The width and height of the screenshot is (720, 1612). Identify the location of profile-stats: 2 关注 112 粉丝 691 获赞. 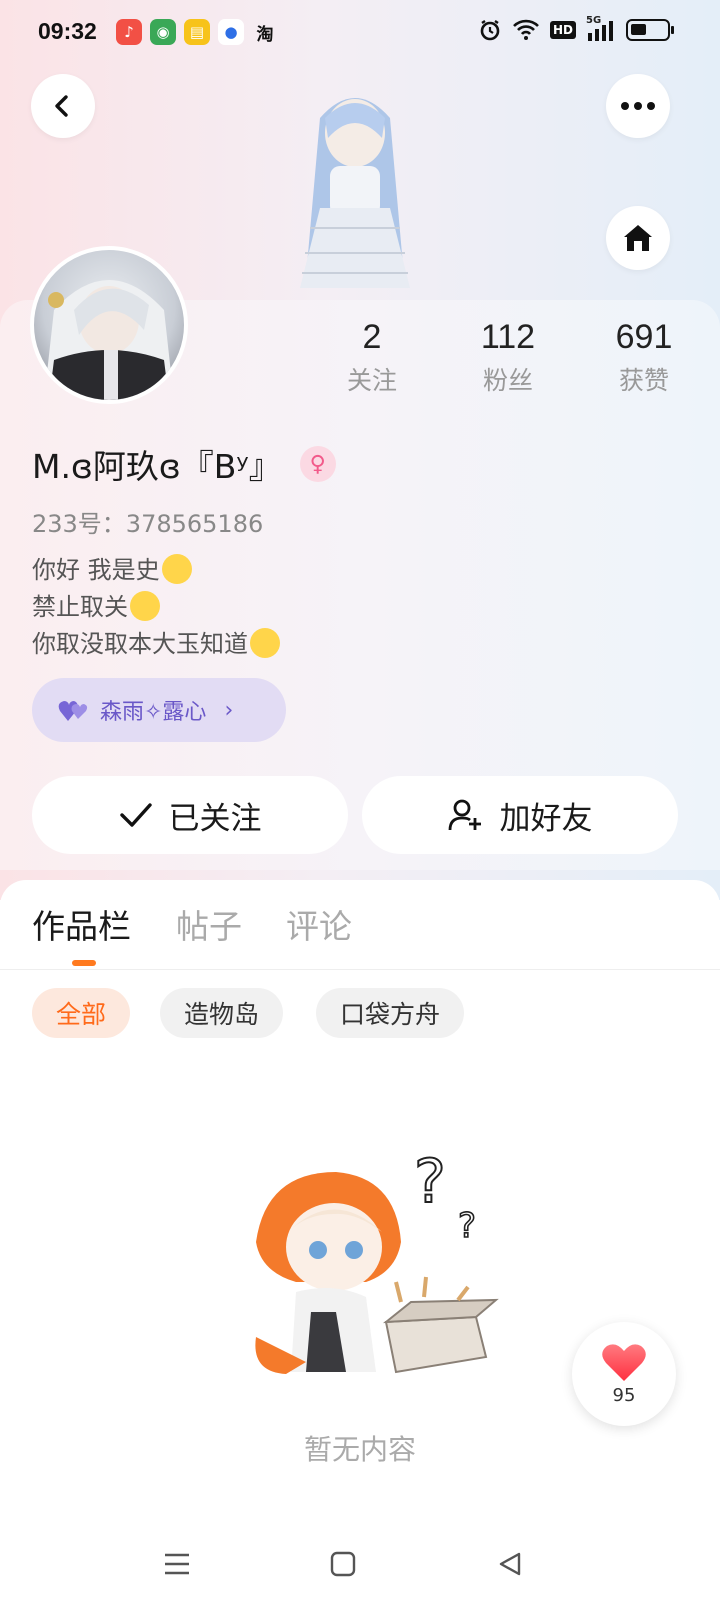
(360, 363).